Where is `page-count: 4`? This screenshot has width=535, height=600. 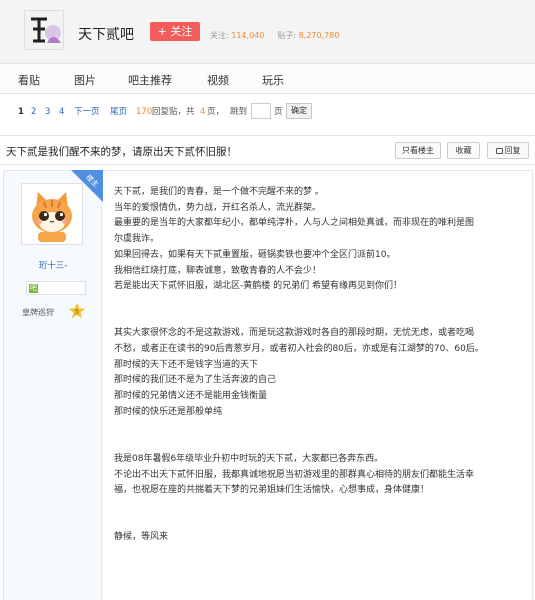 page-count: 4 is located at coordinates (203, 112).